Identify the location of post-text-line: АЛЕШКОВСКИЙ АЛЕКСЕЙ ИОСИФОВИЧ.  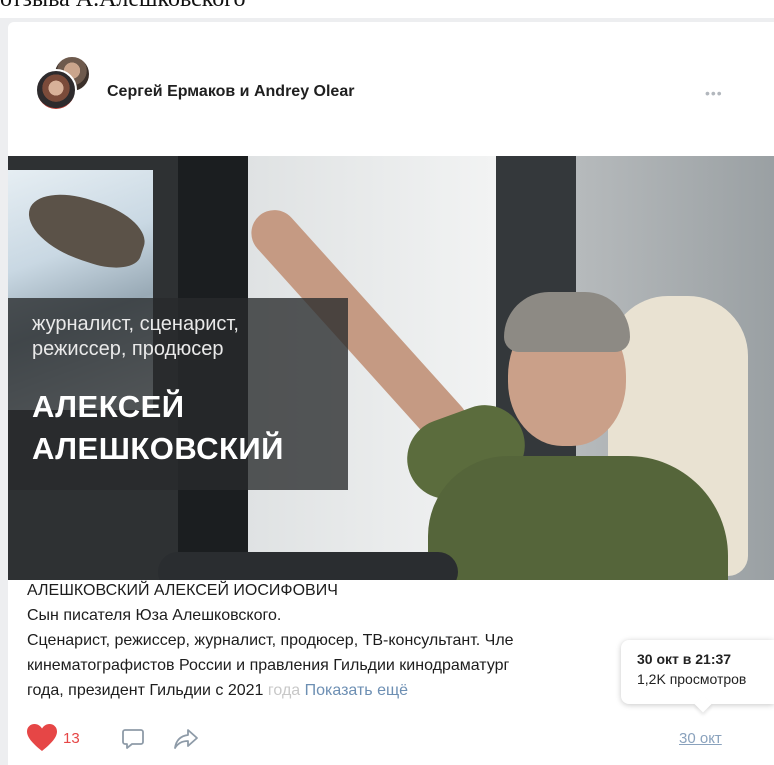
(182, 590).